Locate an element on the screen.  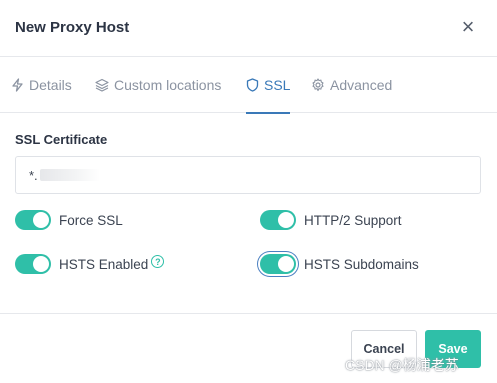
tab-advanced-label: Advanced is located at coordinates (361, 85).